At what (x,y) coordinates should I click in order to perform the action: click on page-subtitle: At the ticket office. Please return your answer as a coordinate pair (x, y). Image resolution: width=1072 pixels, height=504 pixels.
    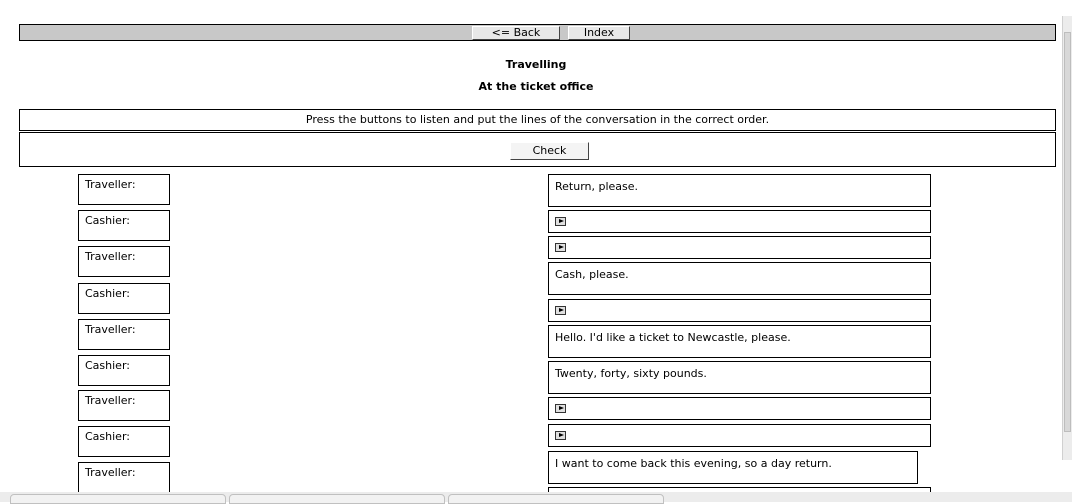
    Looking at the image, I should click on (536, 86).